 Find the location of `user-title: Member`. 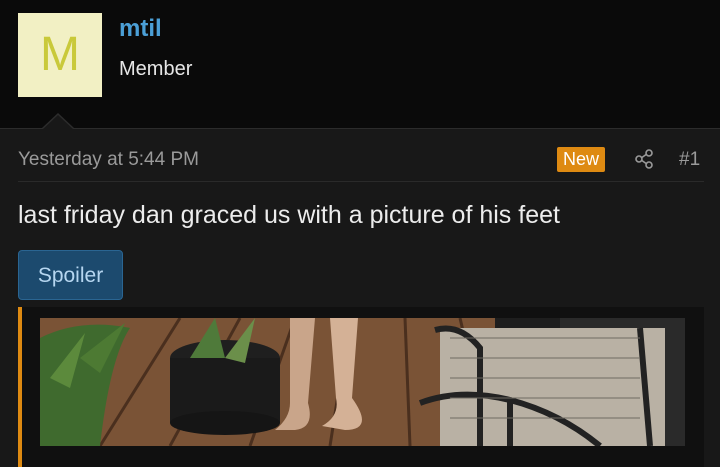

user-title: Member is located at coordinates (156, 69).